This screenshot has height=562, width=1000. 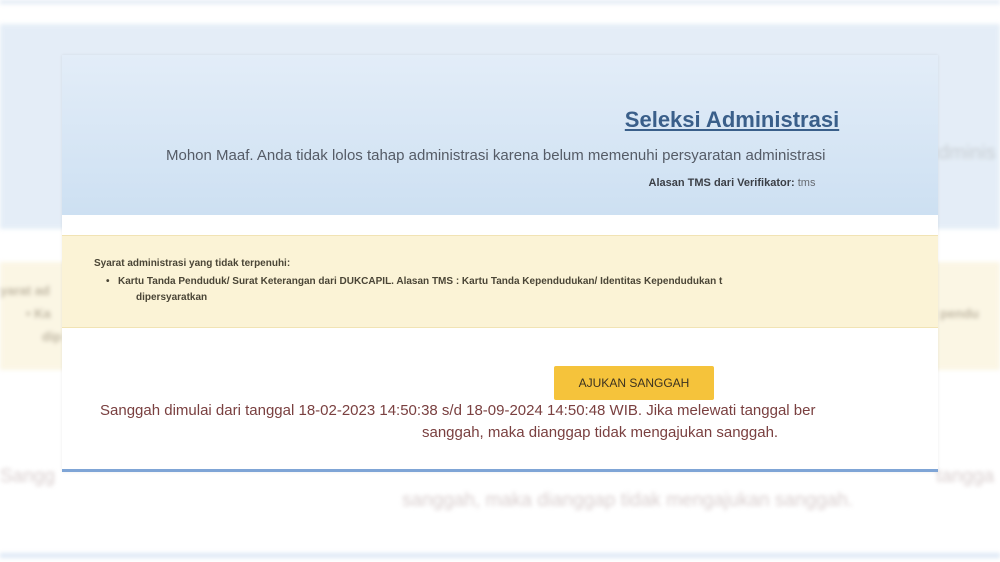 I want to click on bg-bottom-line, so click(x=500, y=555).